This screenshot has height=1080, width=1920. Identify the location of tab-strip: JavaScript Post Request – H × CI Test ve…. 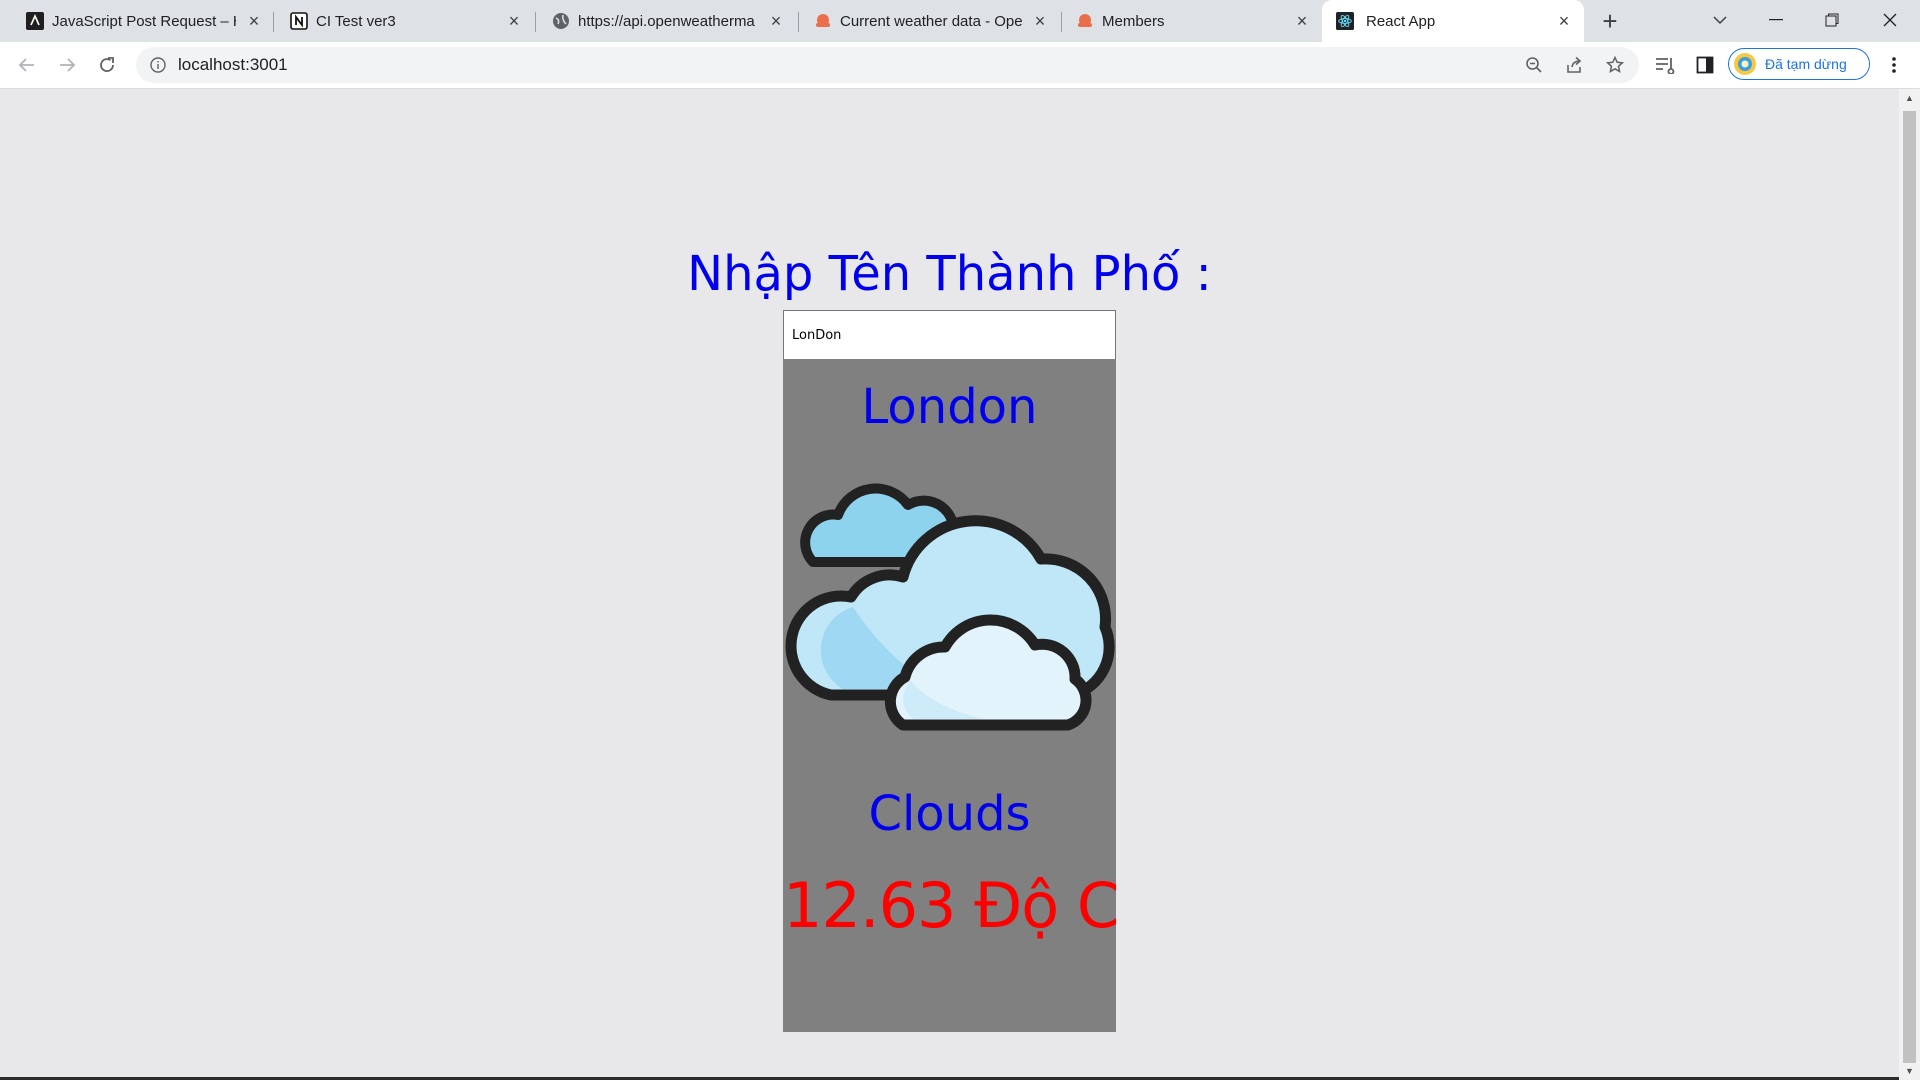
(960, 21).